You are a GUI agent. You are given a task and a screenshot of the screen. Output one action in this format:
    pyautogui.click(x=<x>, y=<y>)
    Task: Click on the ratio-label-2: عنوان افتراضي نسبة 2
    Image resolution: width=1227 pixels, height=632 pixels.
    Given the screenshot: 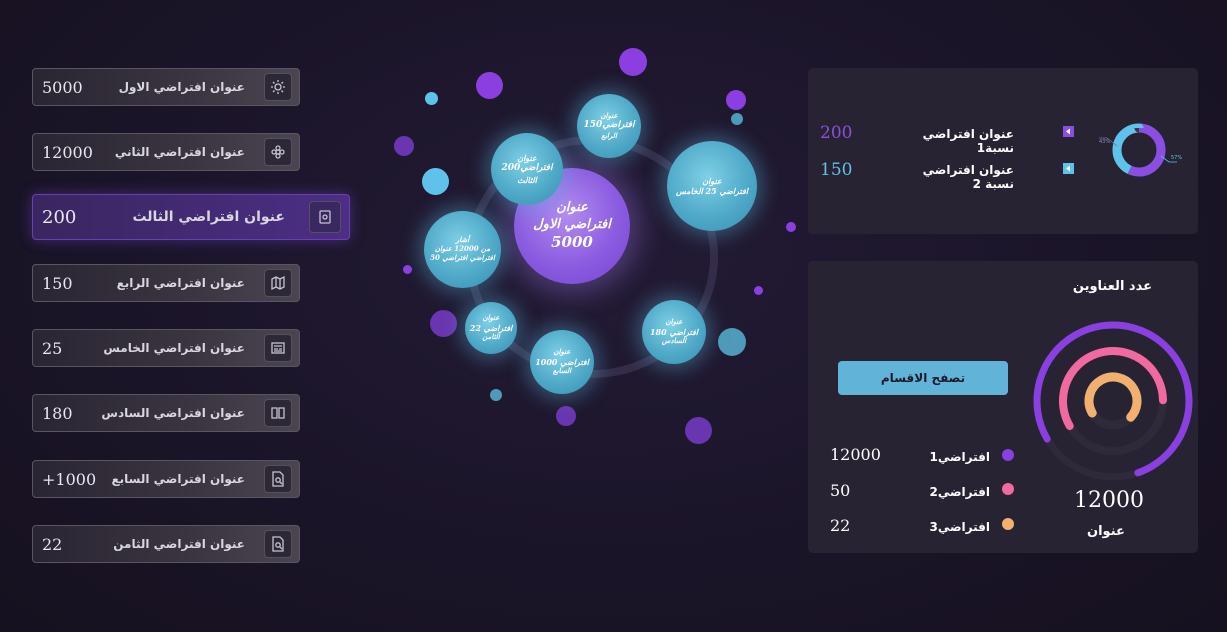 What is the action you would take?
    pyautogui.click(x=968, y=177)
    